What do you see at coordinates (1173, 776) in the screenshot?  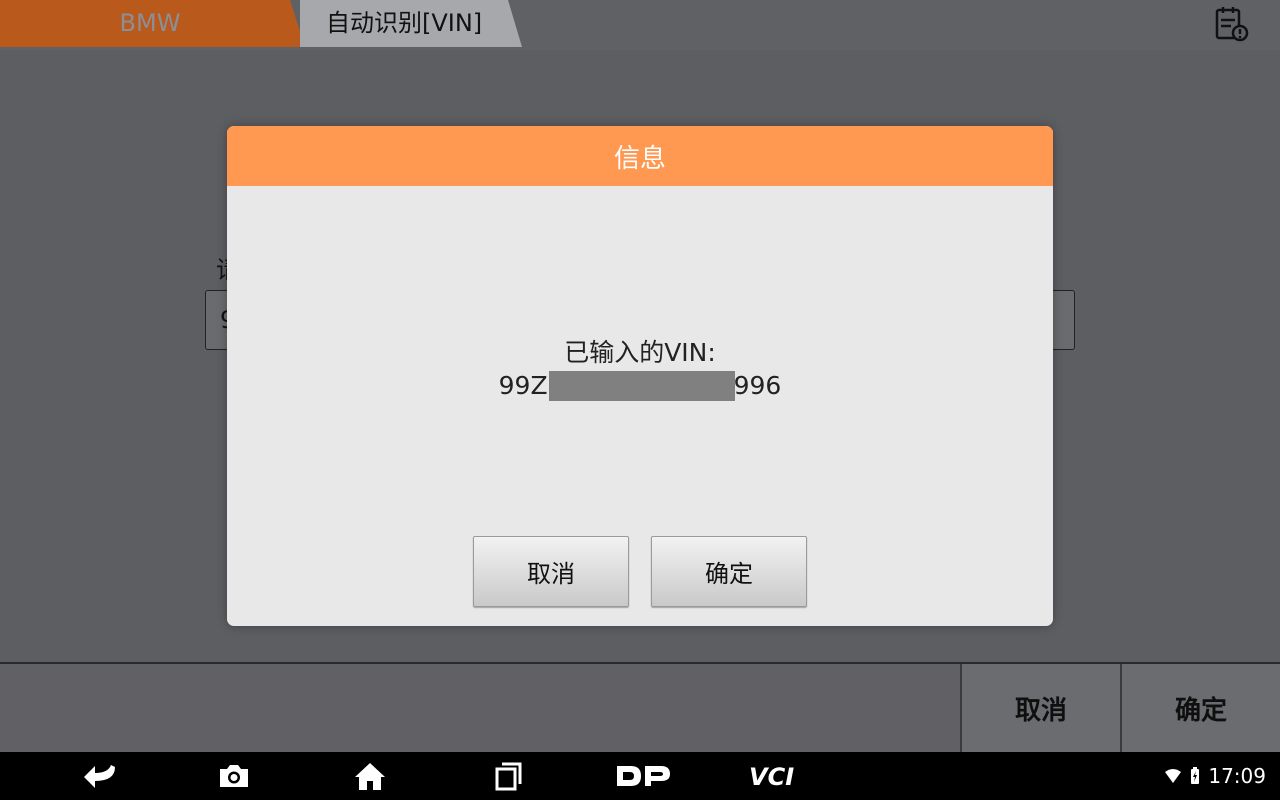 I see `wifi-icon` at bounding box center [1173, 776].